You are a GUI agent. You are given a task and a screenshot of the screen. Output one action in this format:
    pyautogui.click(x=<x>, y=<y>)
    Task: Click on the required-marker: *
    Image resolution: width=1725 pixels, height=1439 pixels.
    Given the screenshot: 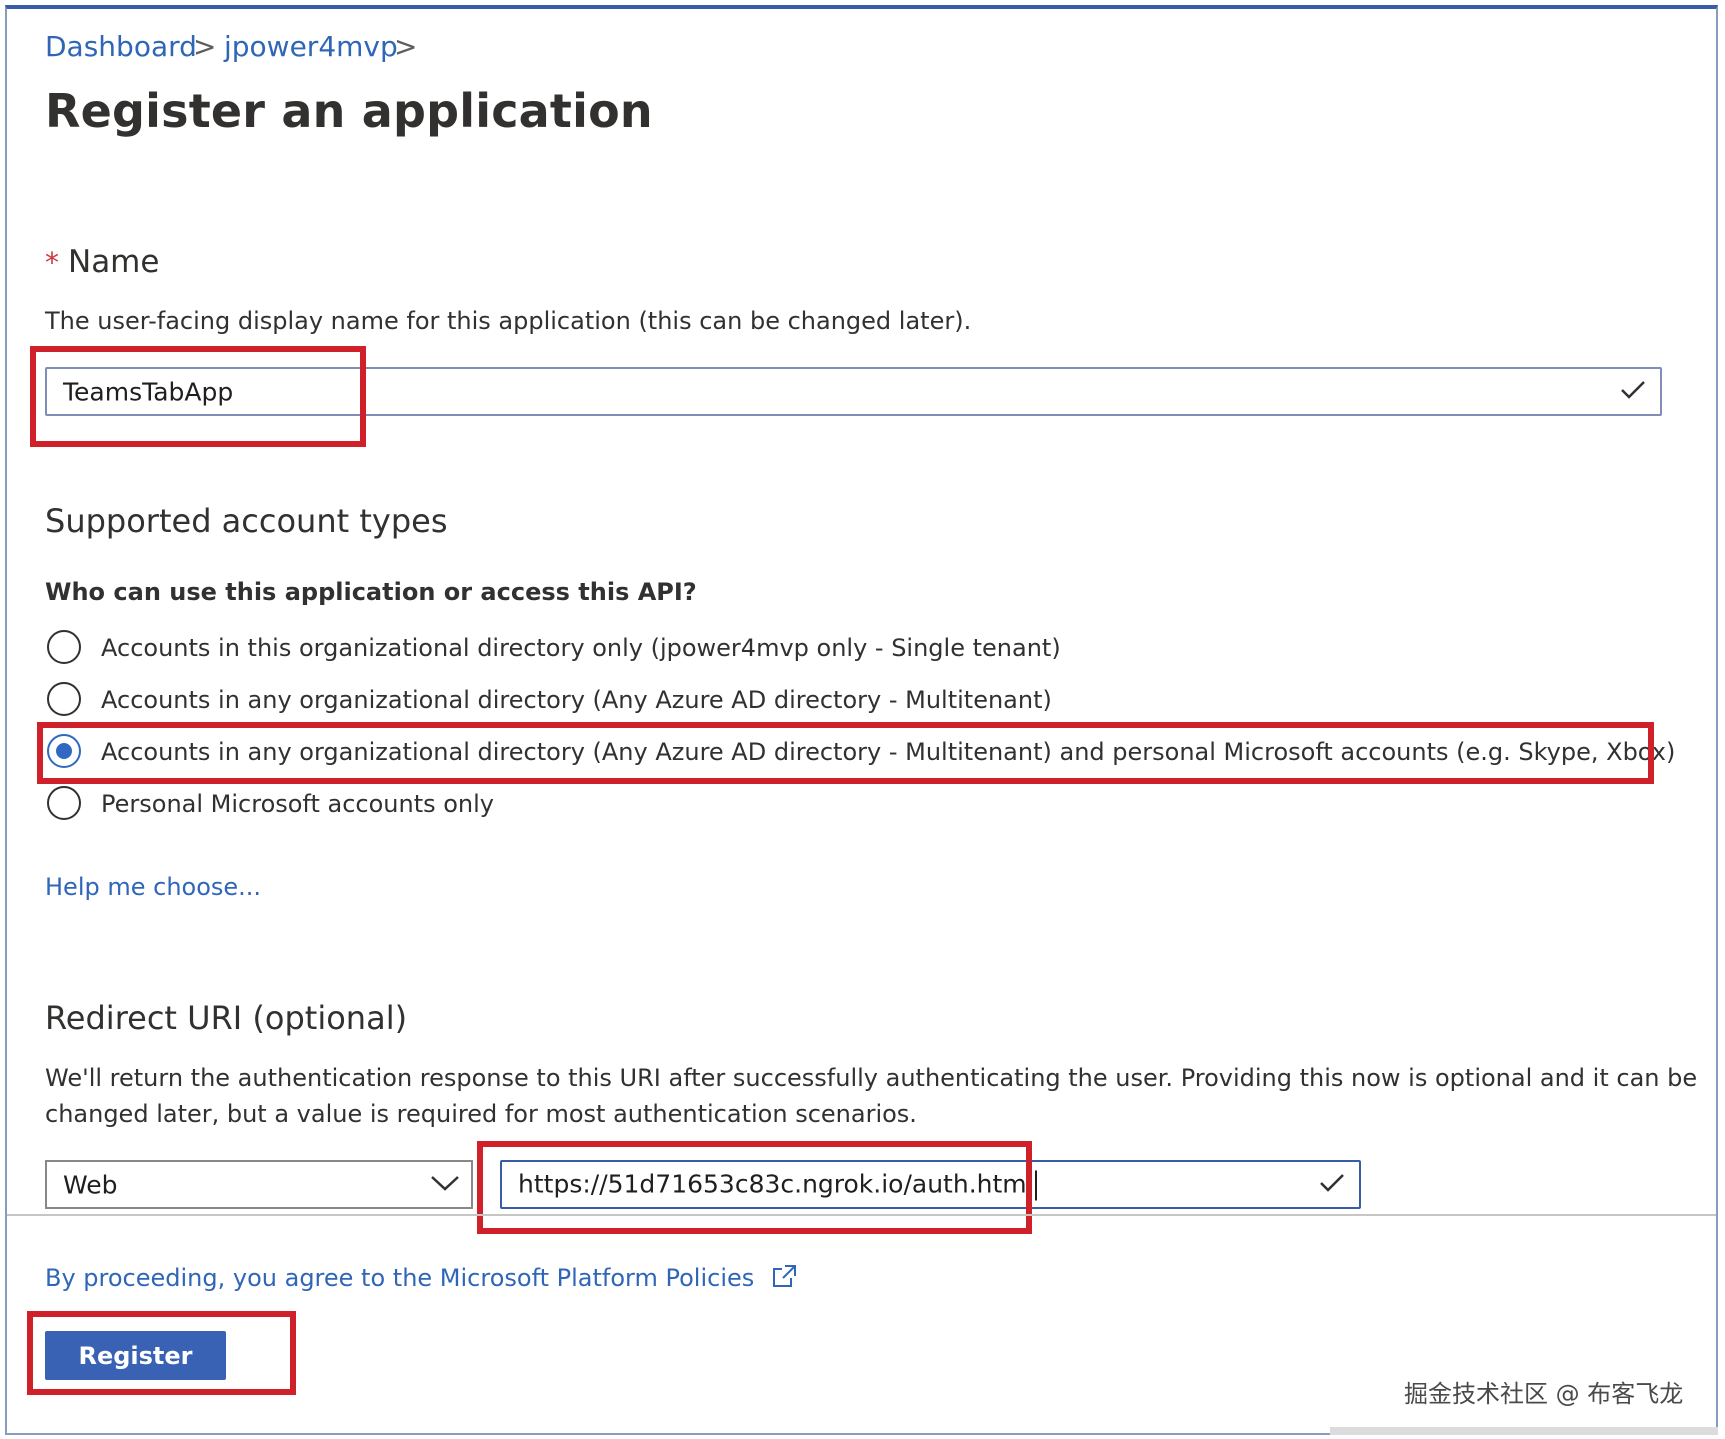 What is the action you would take?
    pyautogui.click(x=52, y=262)
    